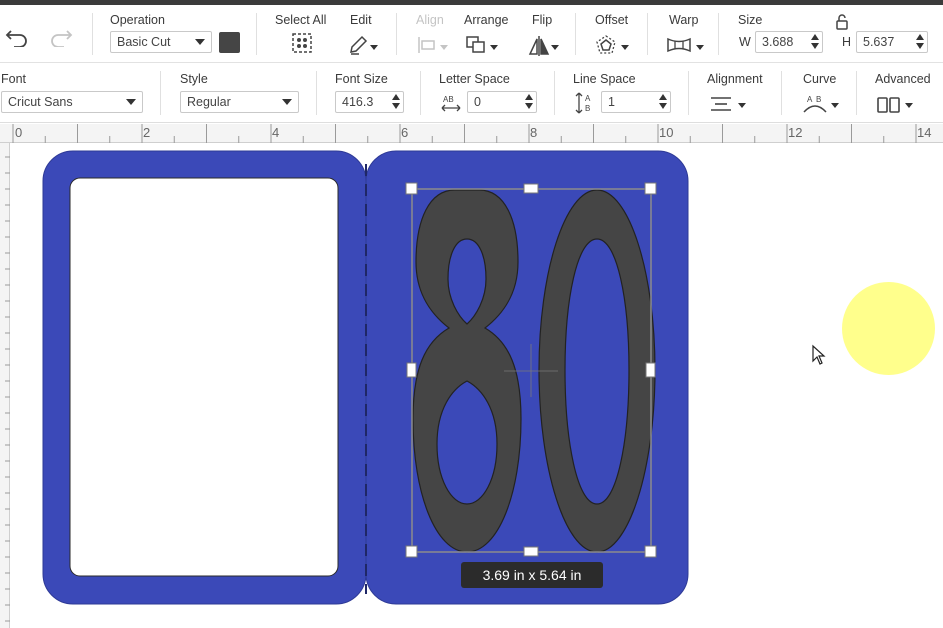 This screenshot has height=628, width=943. I want to click on edit-label: Edit, so click(361, 20).